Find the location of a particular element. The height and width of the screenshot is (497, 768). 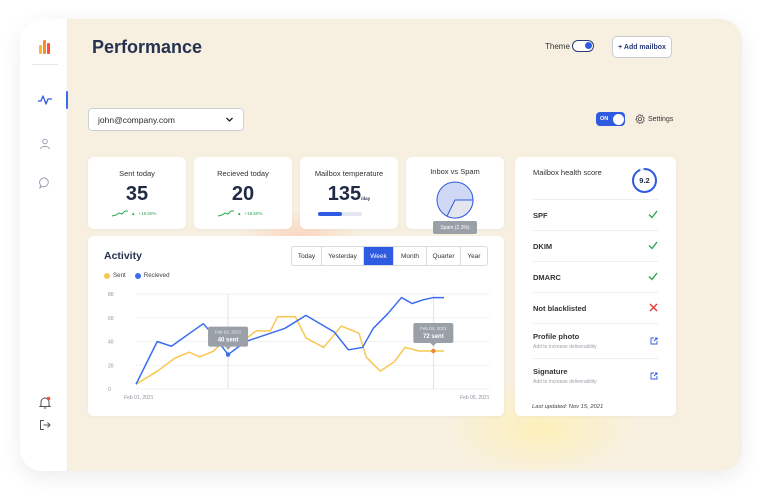

mailbox-select: john@company.com is located at coordinates (166, 119).